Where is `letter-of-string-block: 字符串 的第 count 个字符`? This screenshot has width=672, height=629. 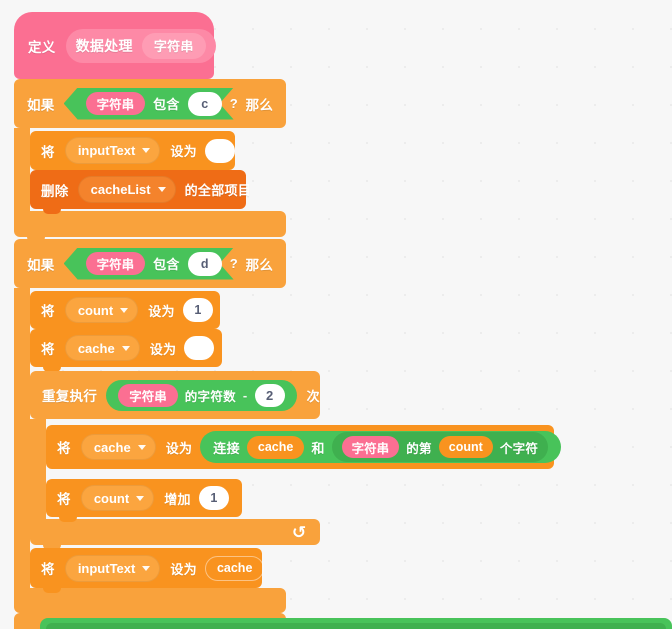 letter-of-string-block: 字符串 的第 count 个字符 is located at coordinates (440, 447).